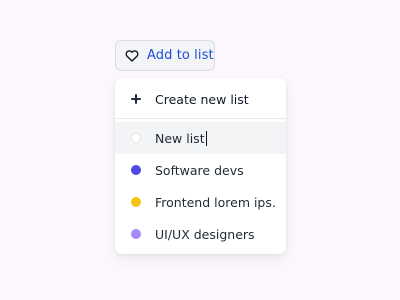  I want to click on new-list-input-row: New list, so click(200, 138).